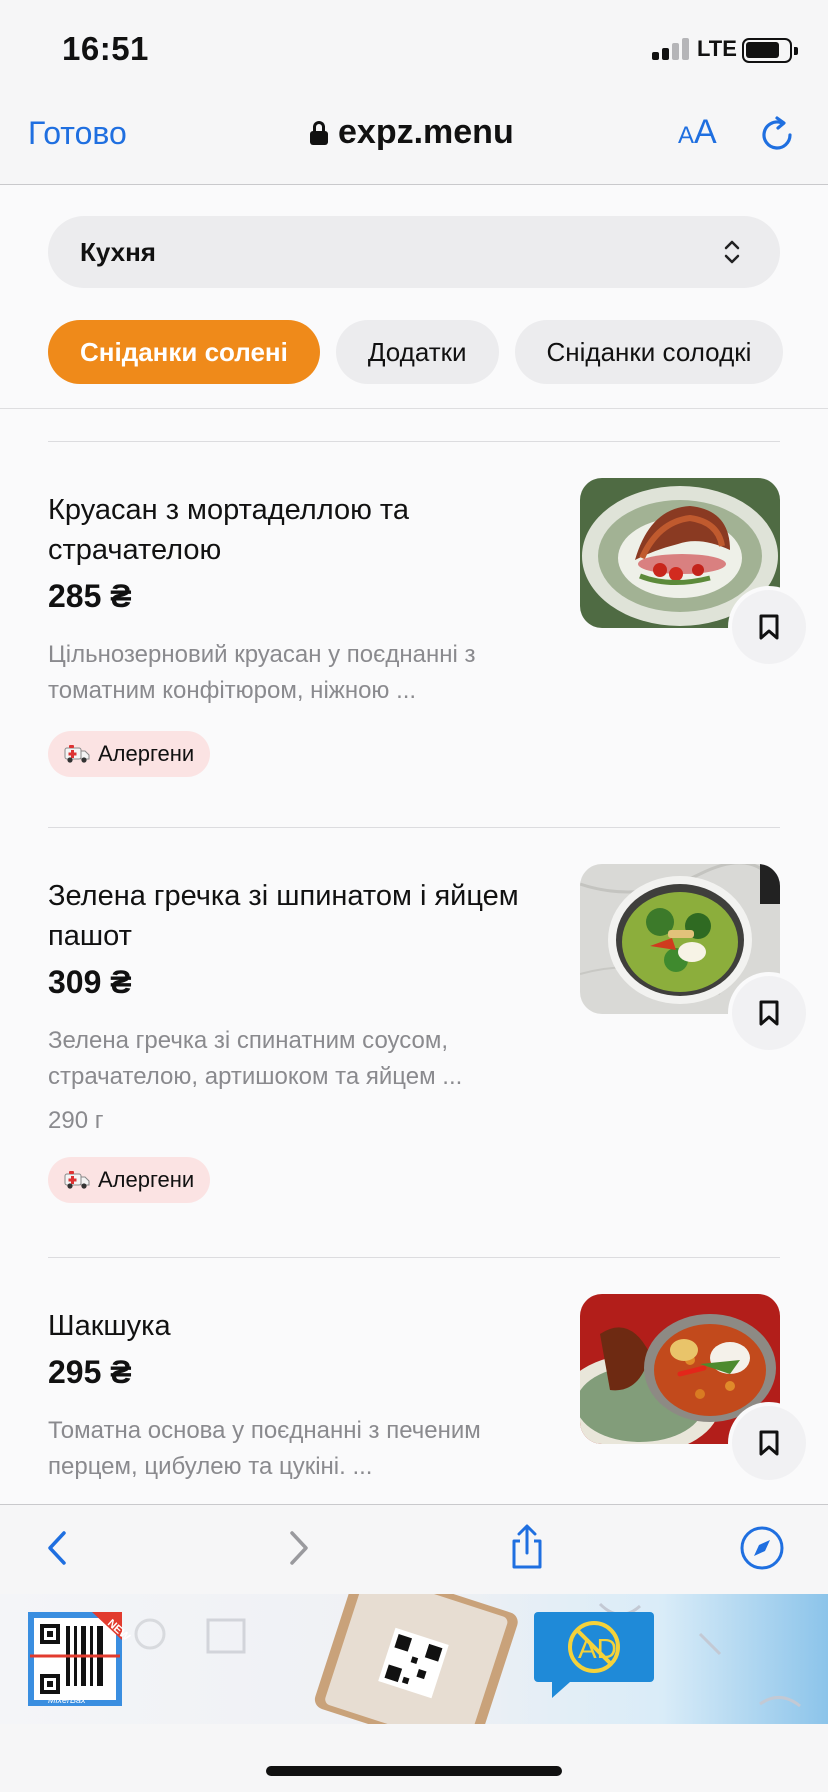 Image resolution: width=828 pixels, height=1792 pixels. I want to click on cellular-signal-icon, so click(670, 49).